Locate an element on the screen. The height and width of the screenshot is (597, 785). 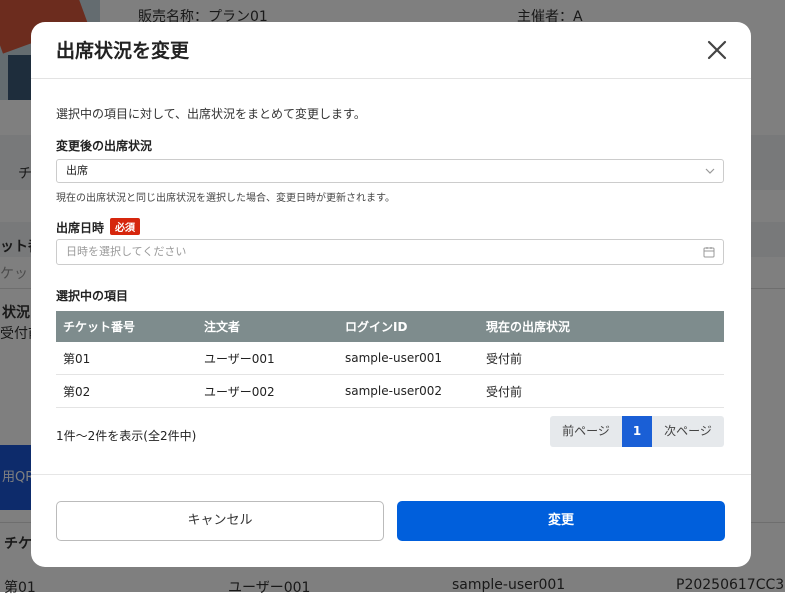
status-select: 出席 is located at coordinates (390, 171).